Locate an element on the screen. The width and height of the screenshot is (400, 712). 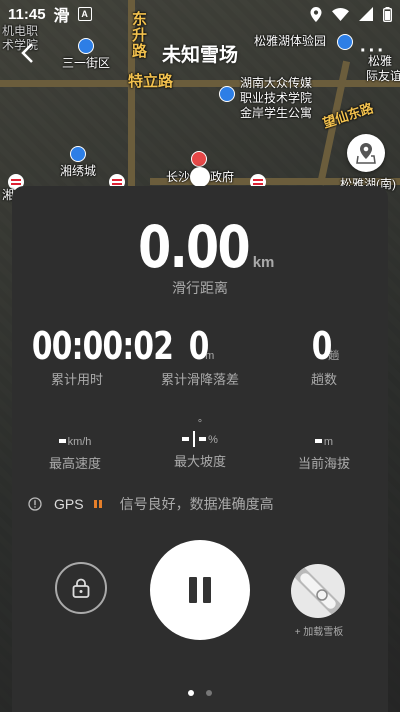
app-notification-icon: 滑 is located at coordinates (61, 16).